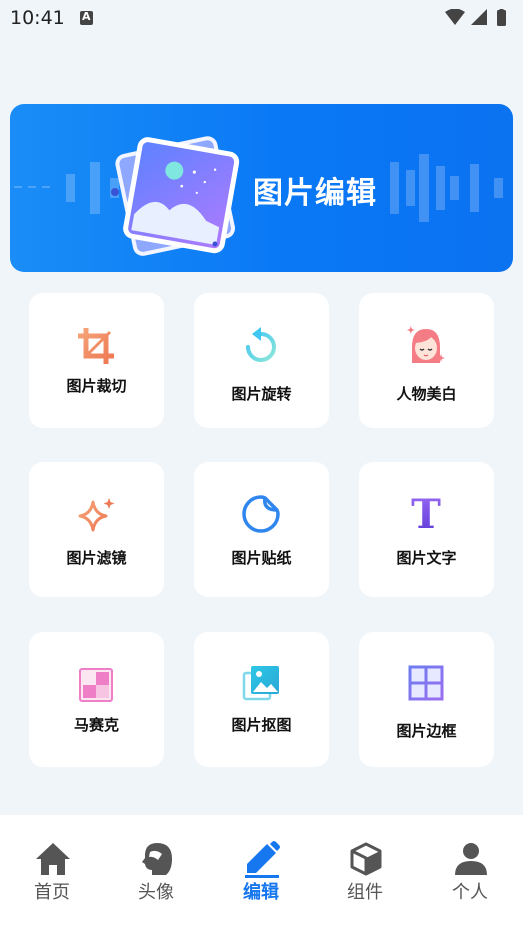 The width and height of the screenshot is (523, 929). Describe the element at coordinates (157, 859) in the screenshot. I see `avatar-head-icon` at that location.